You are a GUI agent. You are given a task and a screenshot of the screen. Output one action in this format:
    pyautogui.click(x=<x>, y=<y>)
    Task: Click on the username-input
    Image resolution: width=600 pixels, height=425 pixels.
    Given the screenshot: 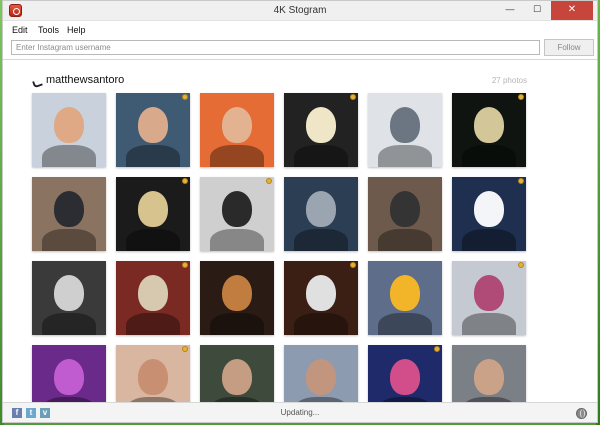 What is the action you would take?
    pyautogui.click(x=275, y=47)
    